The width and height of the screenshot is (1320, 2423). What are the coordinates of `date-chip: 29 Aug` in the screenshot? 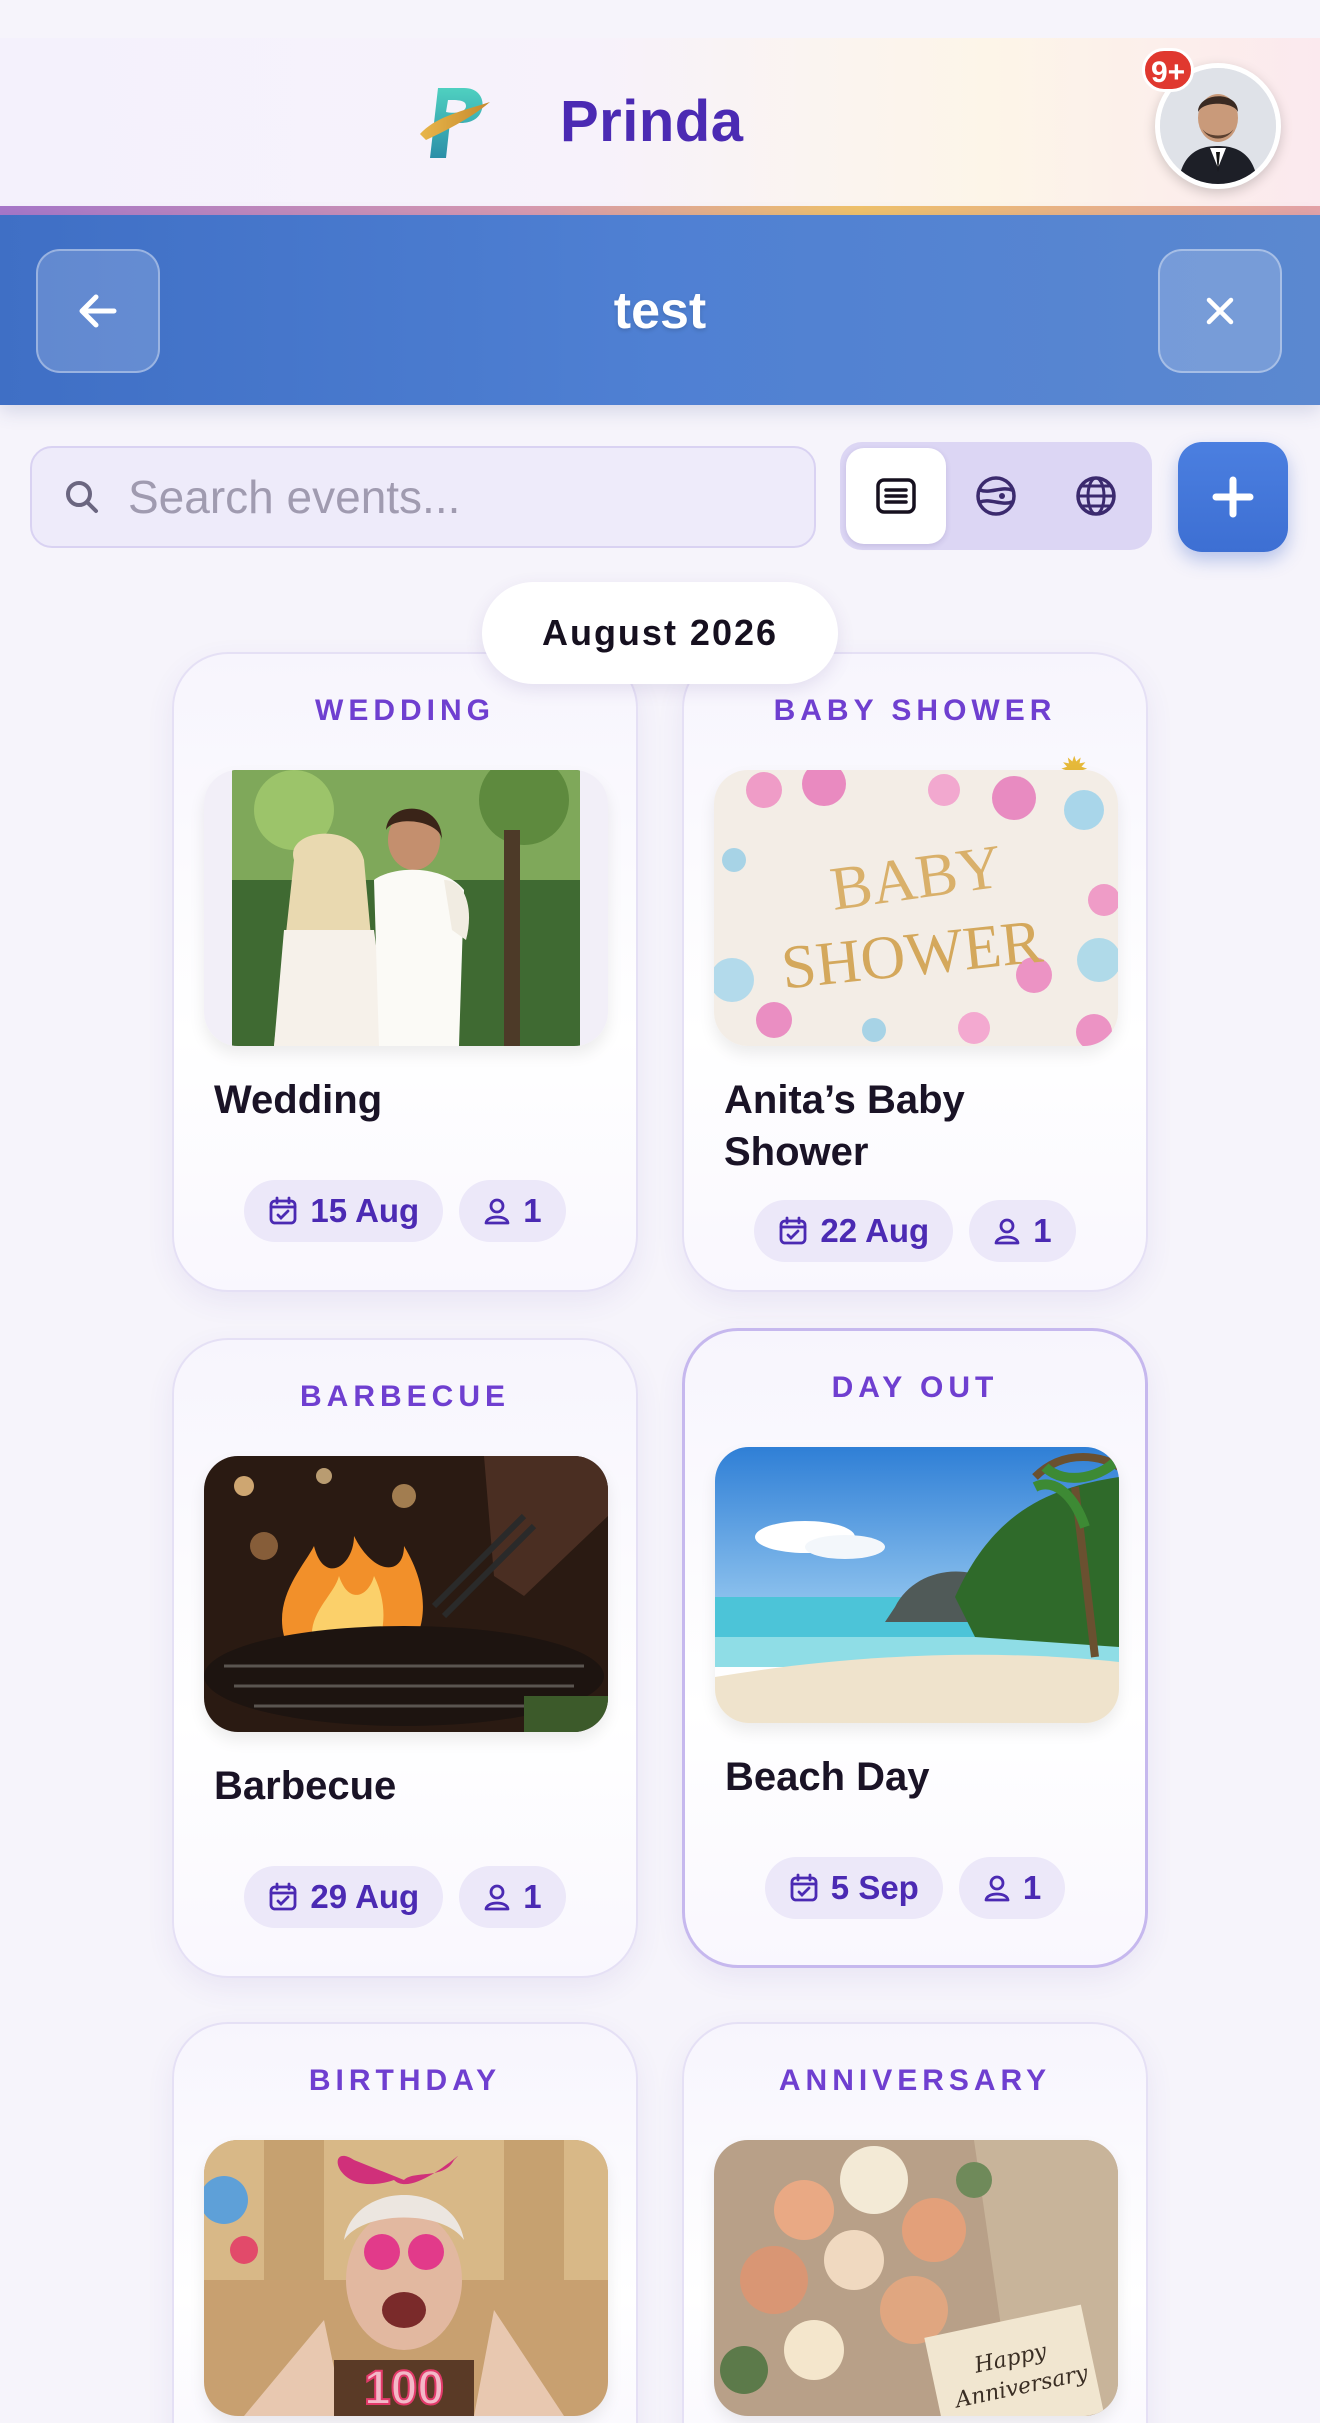 It's located at (344, 1897).